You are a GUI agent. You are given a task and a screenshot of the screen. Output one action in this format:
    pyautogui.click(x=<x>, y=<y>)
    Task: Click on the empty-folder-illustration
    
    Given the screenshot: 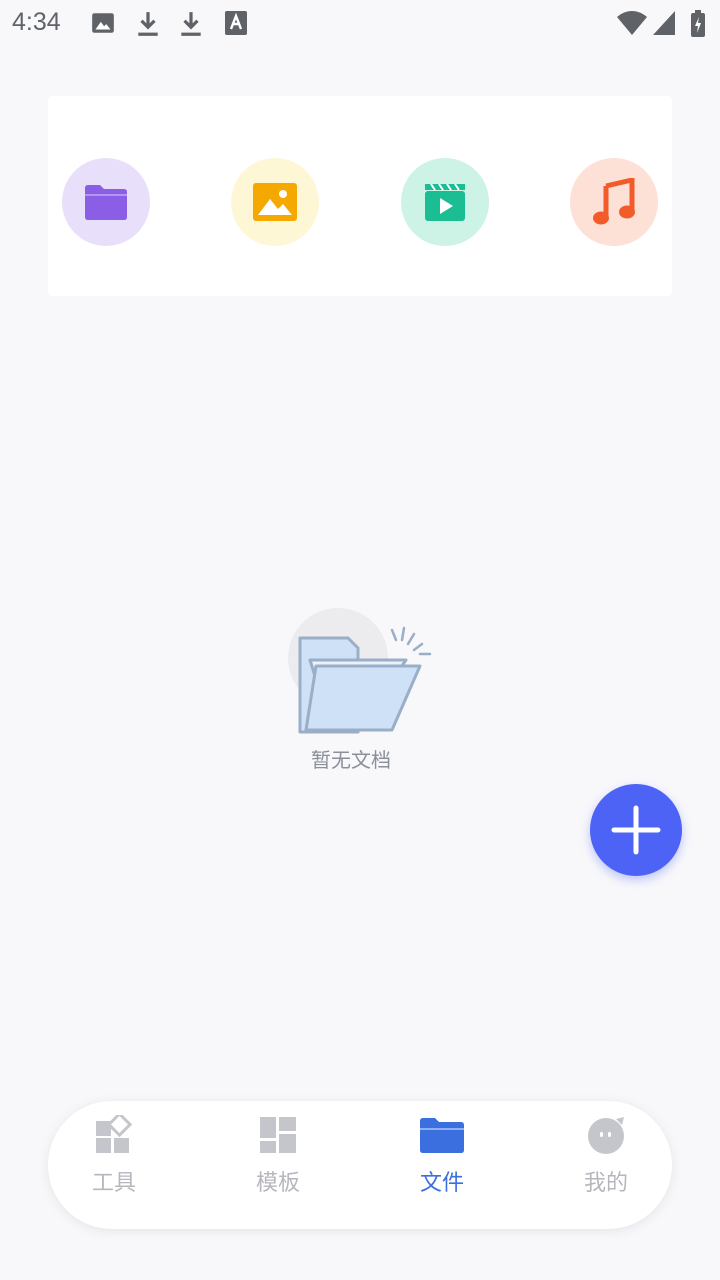 What is the action you would take?
    pyautogui.click(x=360, y=671)
    